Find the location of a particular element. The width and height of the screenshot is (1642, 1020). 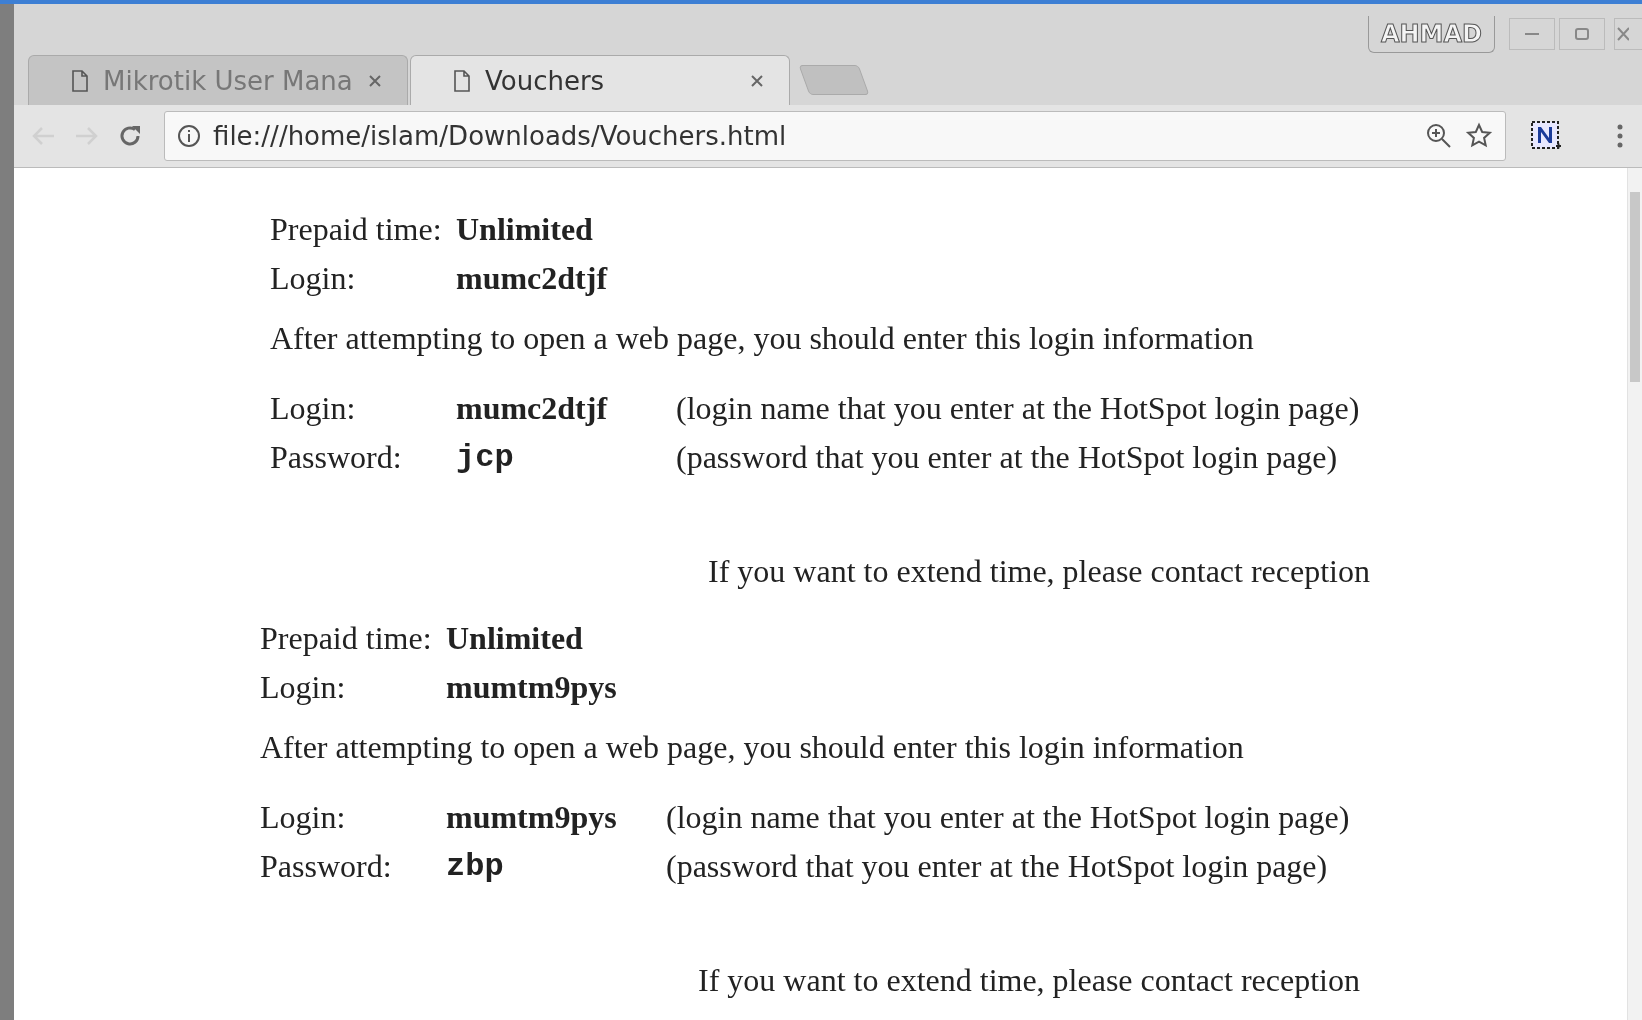

url-text: file:///home/islam/Downloads/Vouchers.html is located at coordinates (500, 136).